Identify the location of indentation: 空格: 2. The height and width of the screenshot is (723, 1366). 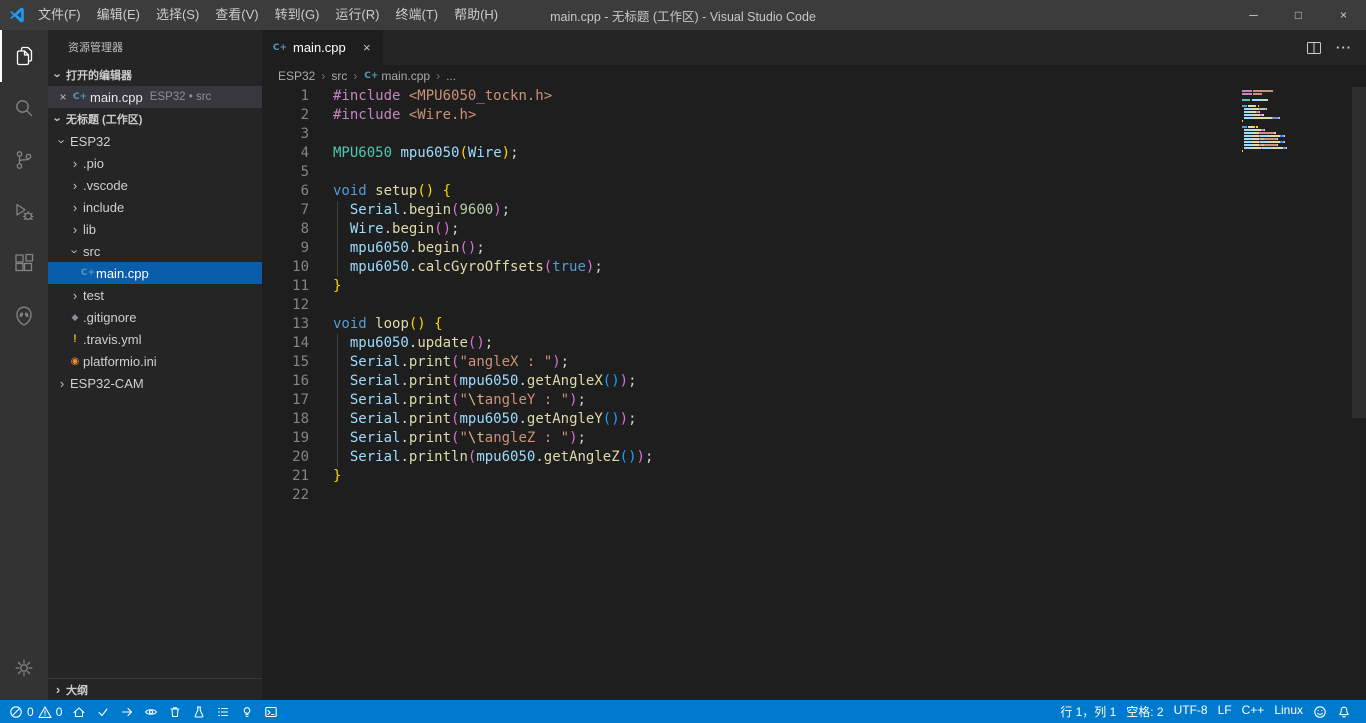
(1144, 711).